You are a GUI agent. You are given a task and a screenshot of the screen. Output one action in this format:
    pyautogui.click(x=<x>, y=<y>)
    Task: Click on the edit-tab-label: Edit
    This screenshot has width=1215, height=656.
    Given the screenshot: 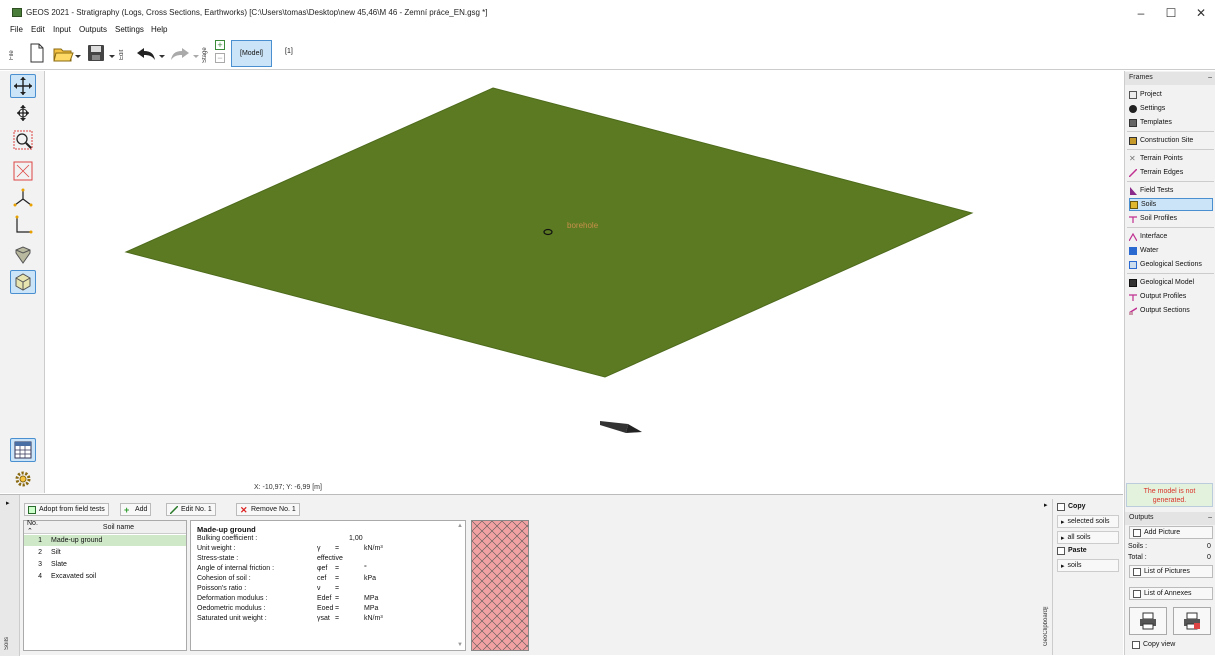 What is the action you would take?
    pyautogui.click(x=122, y=55)
    